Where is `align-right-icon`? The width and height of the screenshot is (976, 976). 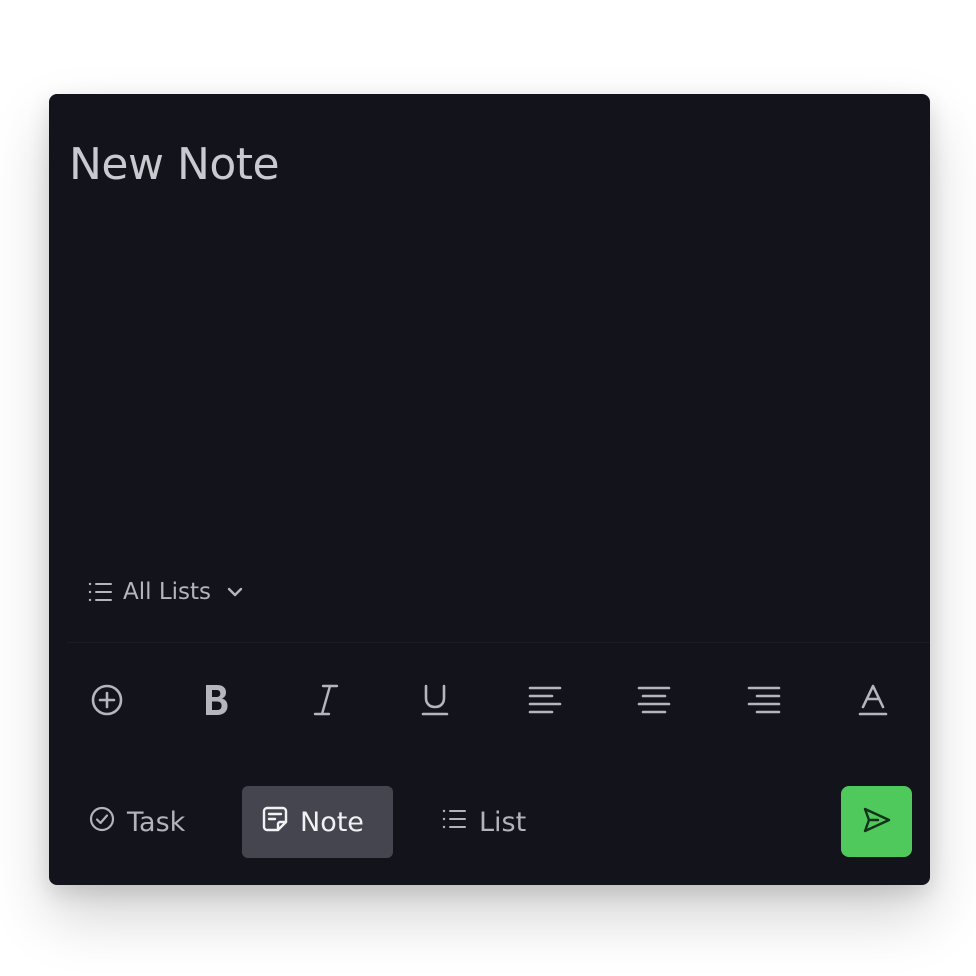 align-right-icon is located at coordinates (764, 702).